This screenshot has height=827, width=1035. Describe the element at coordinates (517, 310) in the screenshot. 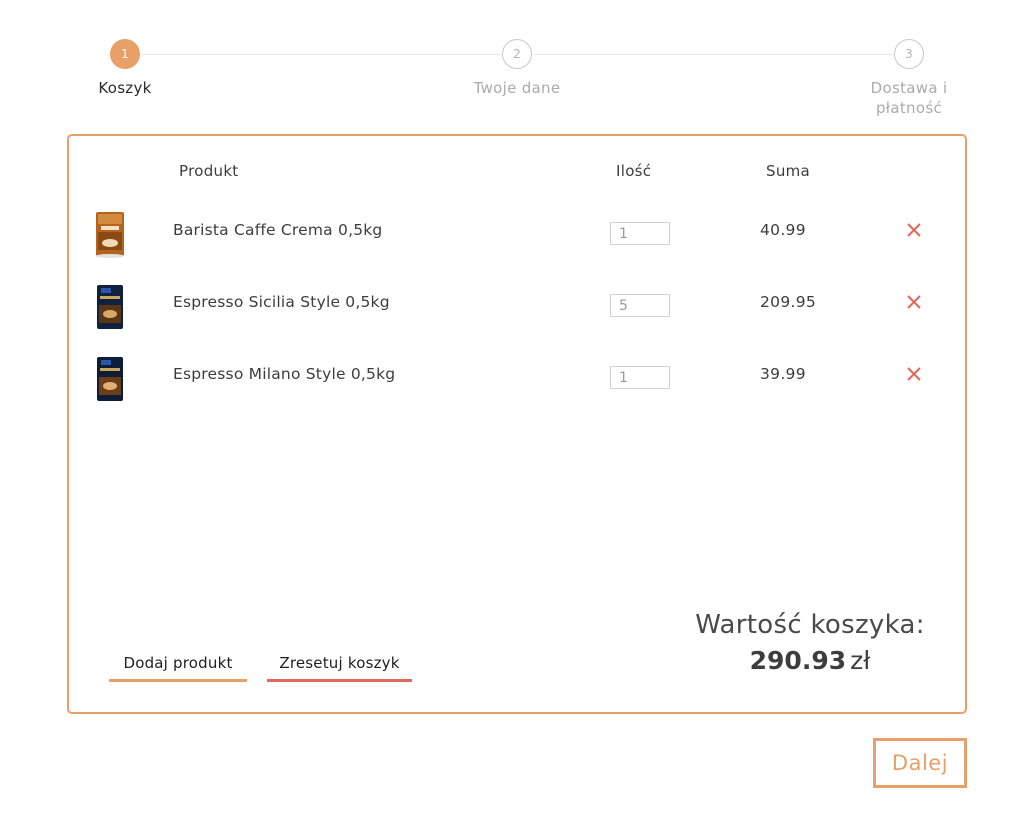

I see `cart-item-row: Espresso Sicilia Style 0,5kg 209.95` at that location.